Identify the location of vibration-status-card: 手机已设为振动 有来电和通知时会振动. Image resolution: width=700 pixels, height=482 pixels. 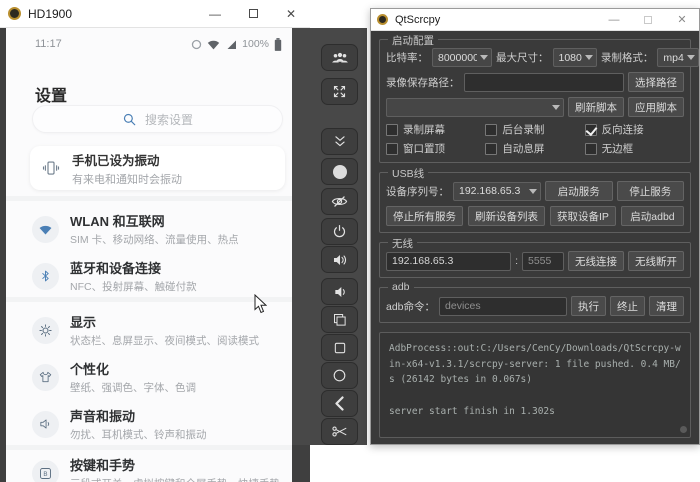
(157, 168).